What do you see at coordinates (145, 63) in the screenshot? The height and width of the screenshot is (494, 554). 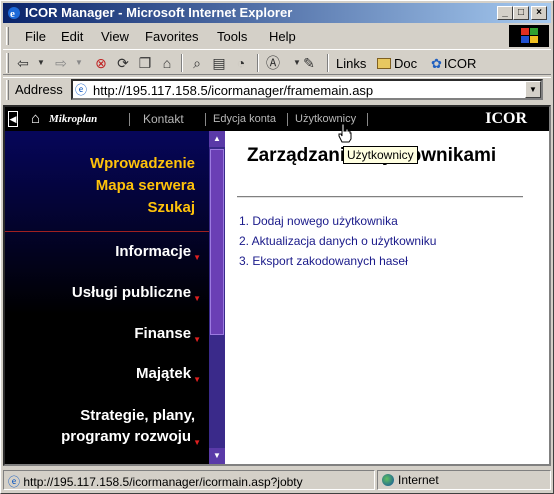 I see `copy-icon: ❐` at bounding box center [145, 63].